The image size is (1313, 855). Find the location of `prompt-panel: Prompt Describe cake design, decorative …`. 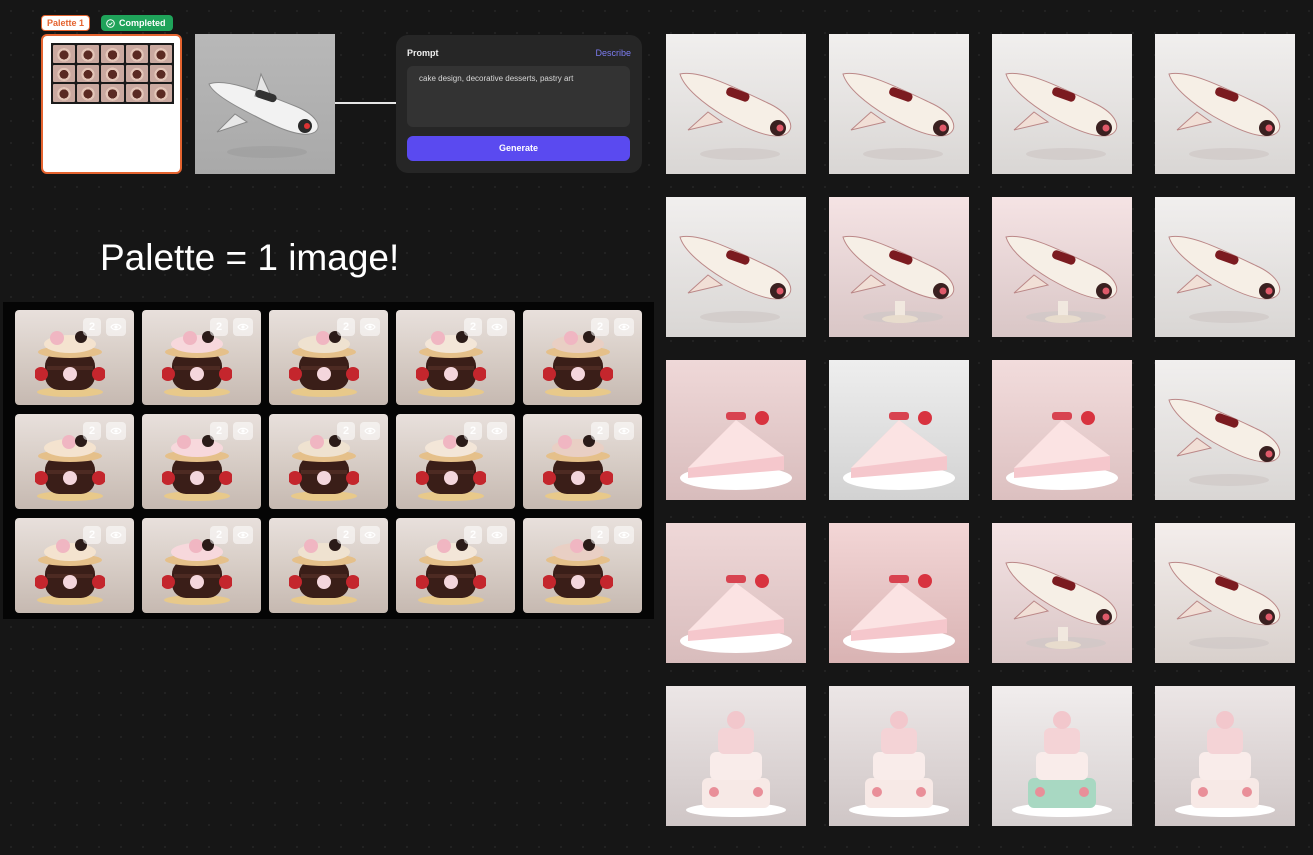

prompt-panel: Prompt Describe cake design, decorative … is located at coordinates (519, 104).